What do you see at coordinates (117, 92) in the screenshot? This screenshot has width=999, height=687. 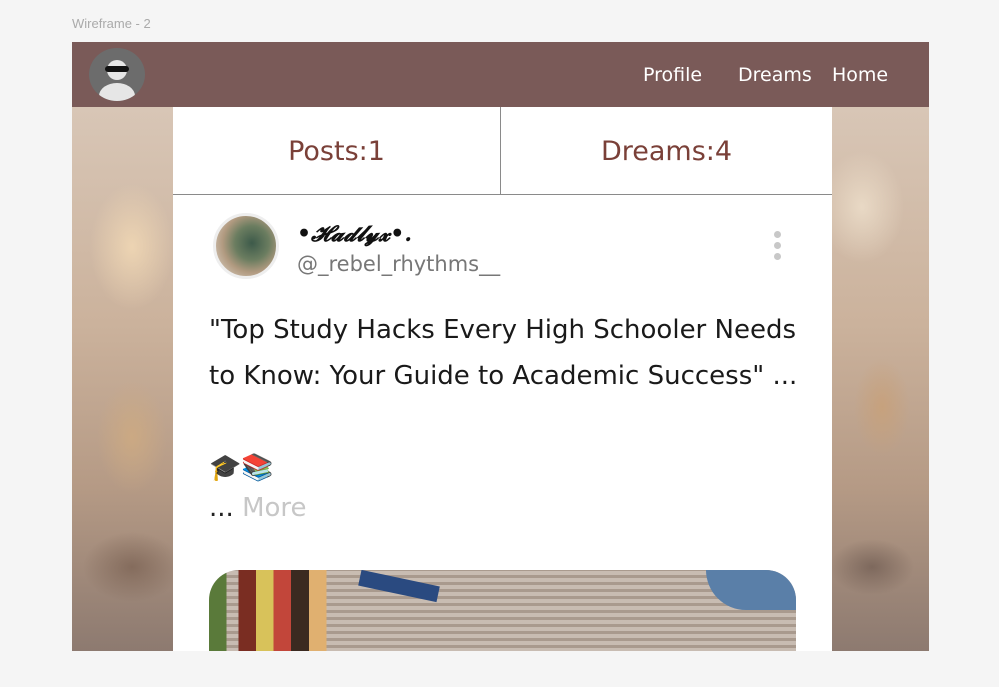 I see `avatar-body` at bounding box center [117, 92].